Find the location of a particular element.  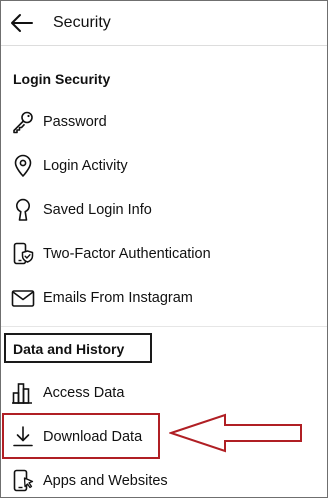

envelope-icon is located at coordinates (23, 298).